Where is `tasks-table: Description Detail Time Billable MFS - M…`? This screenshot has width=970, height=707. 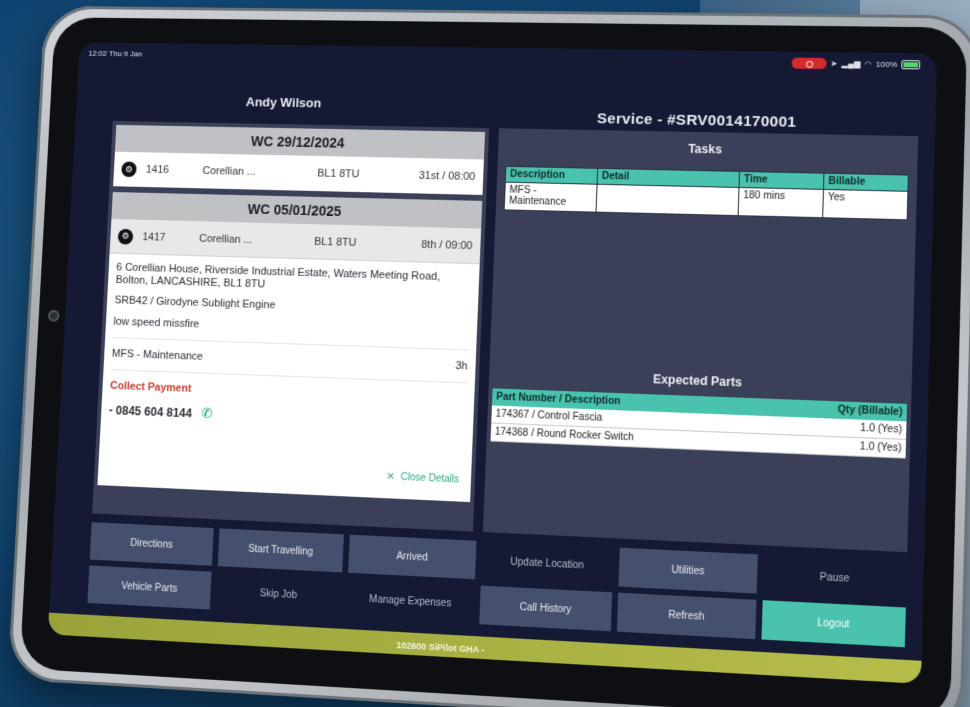
tasks-table: Description Detail Time Billable MFS - M… is located at coordinates (706, 193).